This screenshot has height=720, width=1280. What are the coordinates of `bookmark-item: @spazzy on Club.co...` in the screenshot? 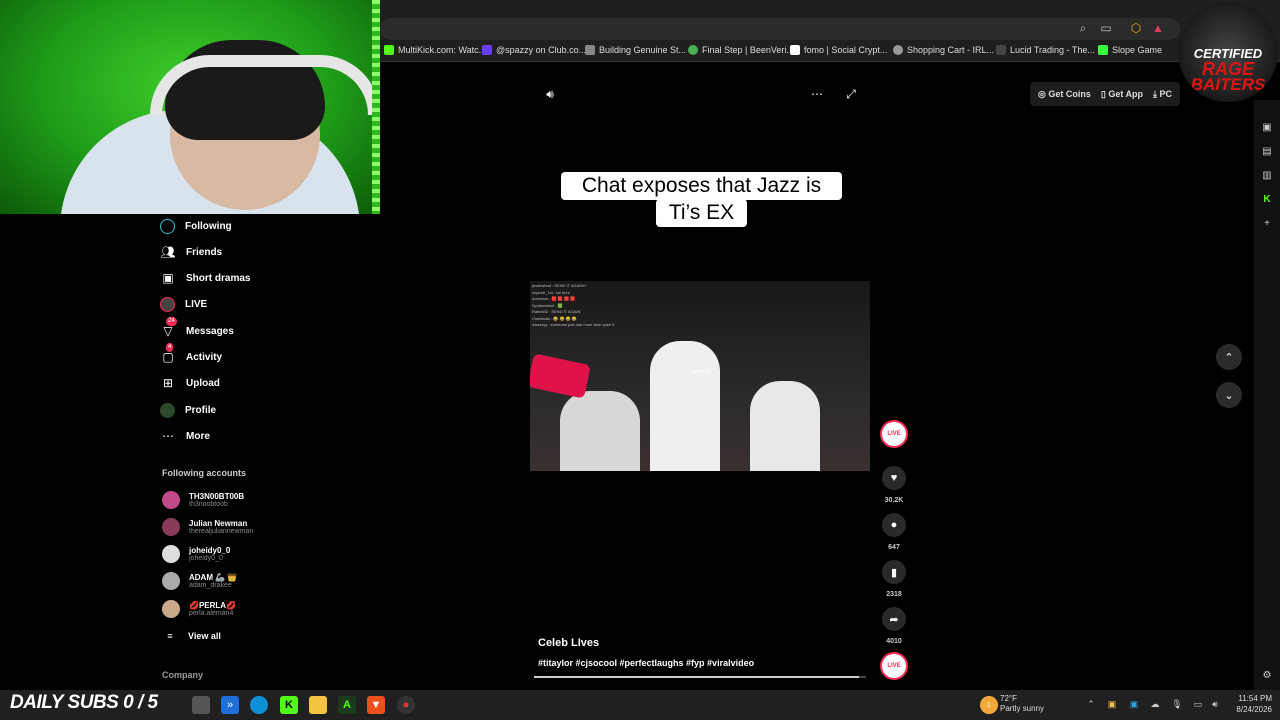 It's located at (534, 50).